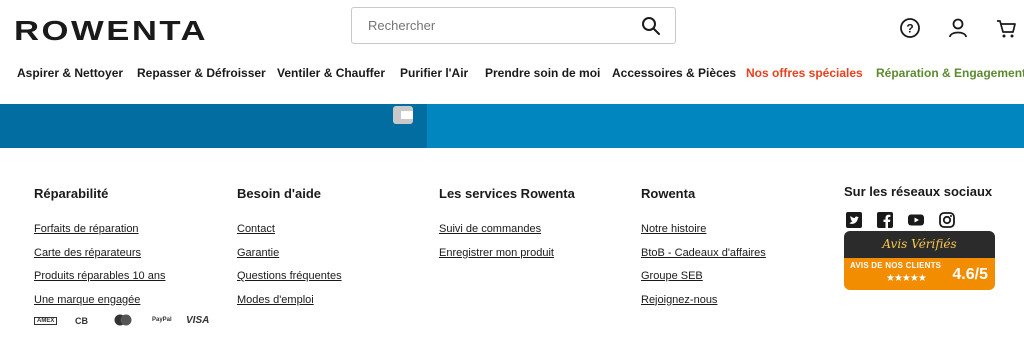  Describe the element at coordinates (99, 259) in the screenshot. I see `footer-link: Carte des réparateurs` at that location.